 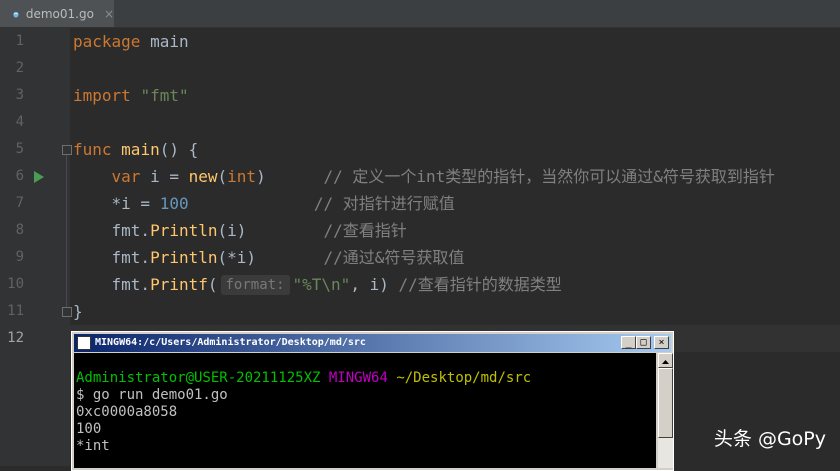 I want to click on code-text: i =, so click(x=164, y=176).